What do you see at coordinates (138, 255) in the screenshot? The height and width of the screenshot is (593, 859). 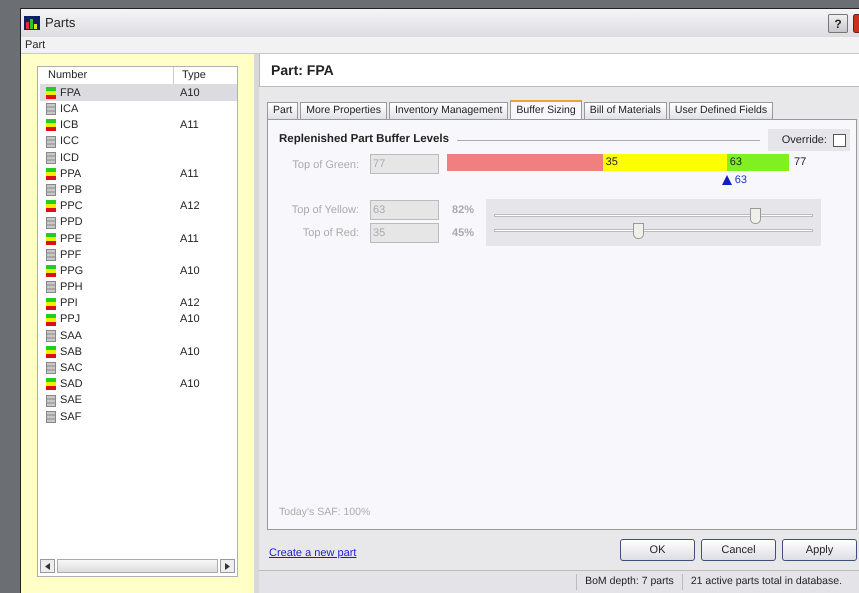 I see `part-row: PPF` at bounding box center [138, 255].